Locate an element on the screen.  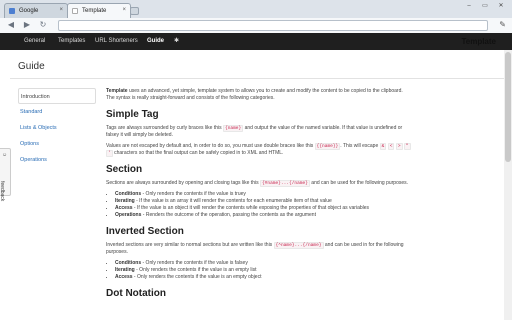
header-divider is located at coordinates (257, 78).